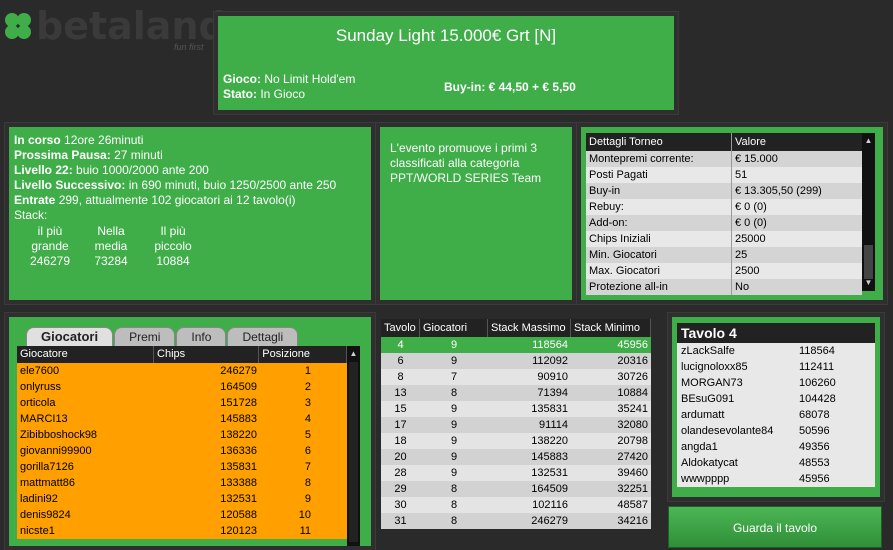 Image resolution: width=893 pixels, height=550 pixels. Describe the element at coordinates (724, 175) in the screenshot. I see `details-row: Posti Pagati 51` at that location.